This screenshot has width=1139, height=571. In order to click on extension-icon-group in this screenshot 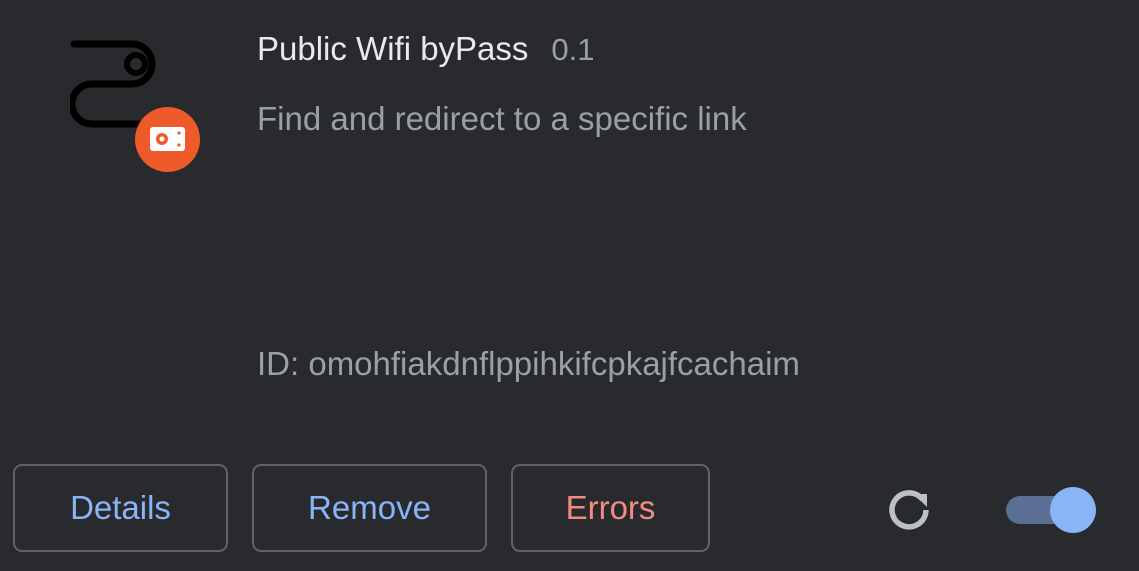, I will do `click(136, 104)`.